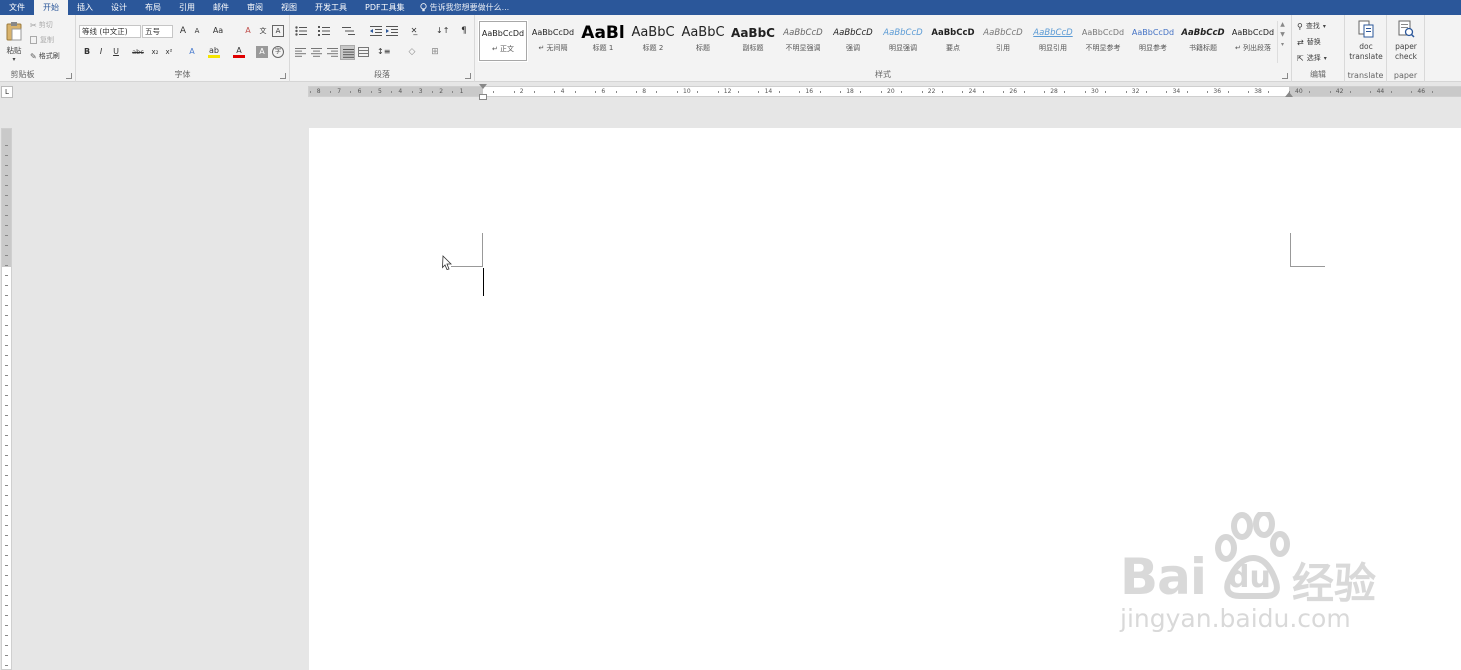 This screenshot has width=1461, height=670. I want to click on tab-developer: 开发工具, so click(331, 7).